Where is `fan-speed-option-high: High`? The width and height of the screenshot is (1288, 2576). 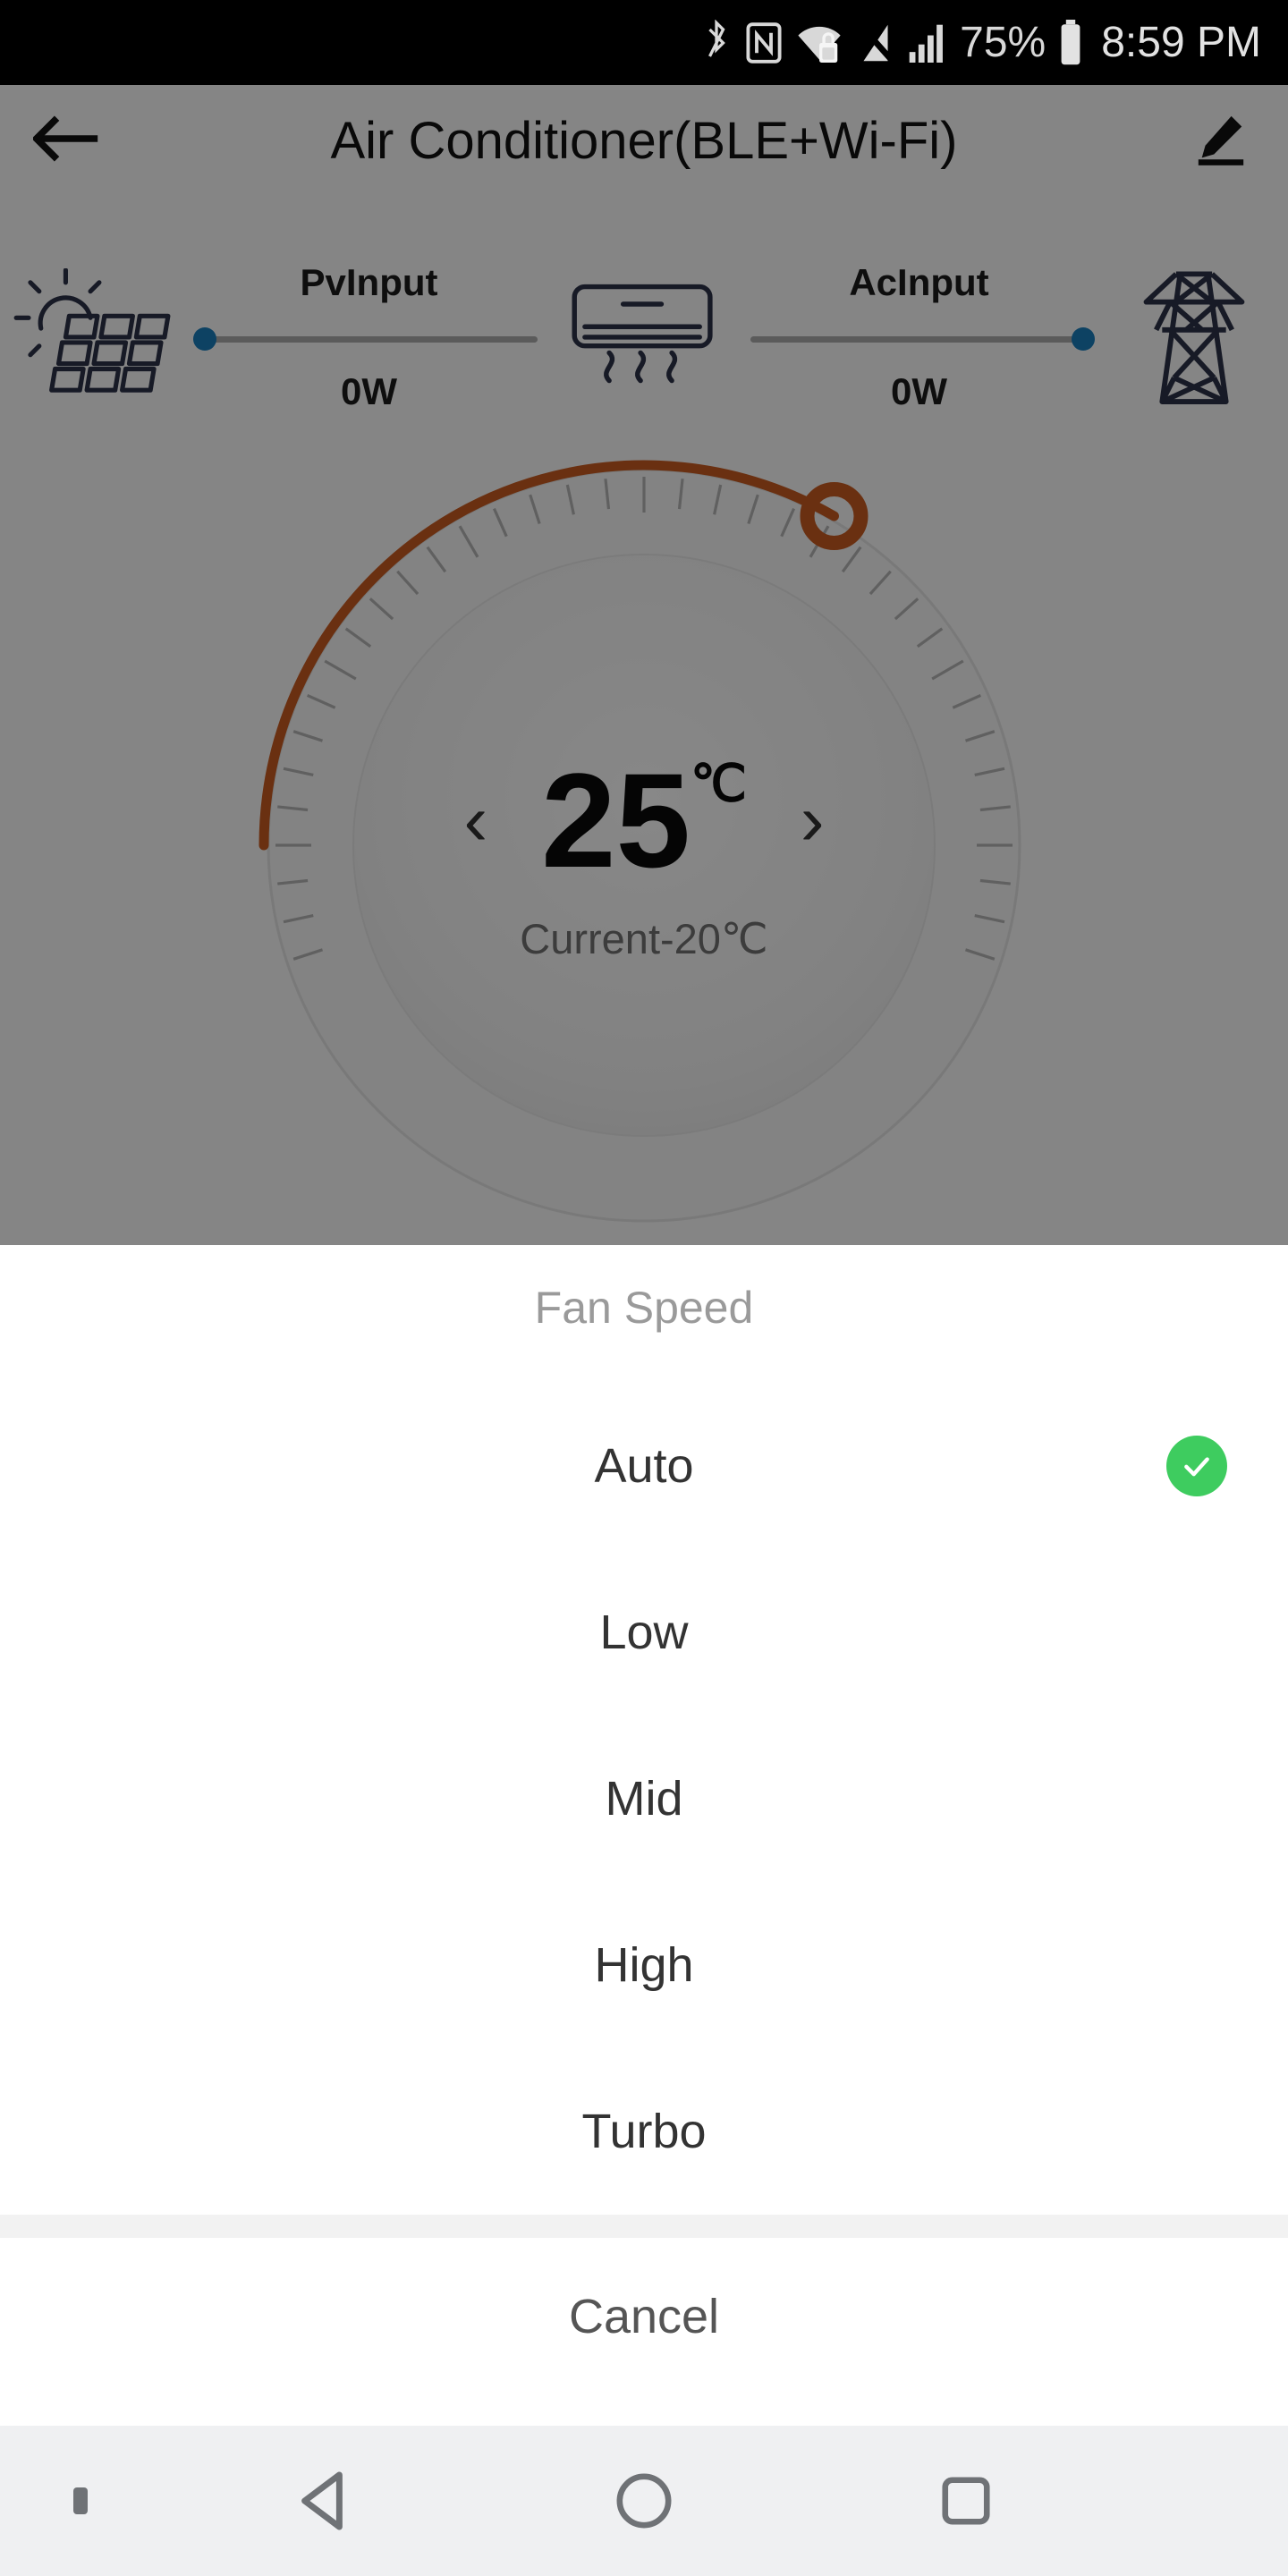
fan-speed-option-high: High is located at coordinates (644, 1965).